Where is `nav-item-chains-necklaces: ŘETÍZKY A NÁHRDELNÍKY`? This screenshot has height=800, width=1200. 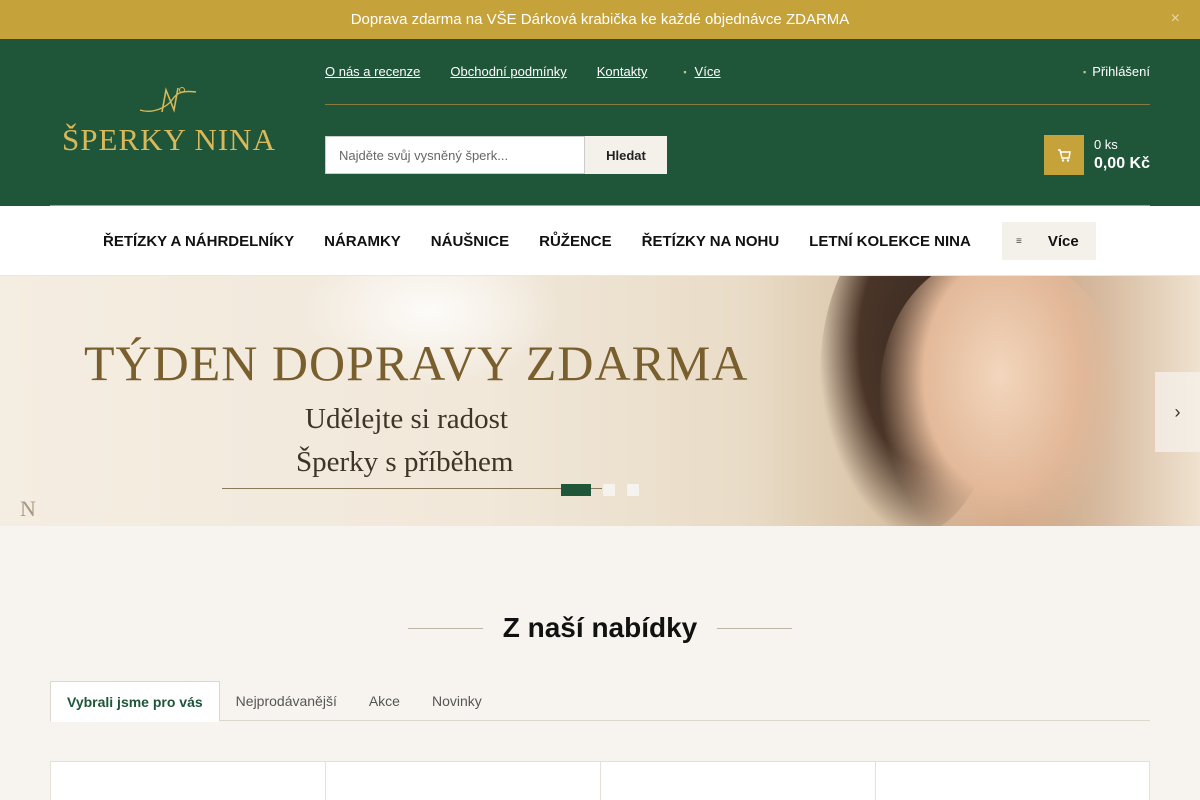 nav-item-chains-necklaces: ŘETÍZKY A NÁHRDELNÍKY is located at coordinates (198, 241).